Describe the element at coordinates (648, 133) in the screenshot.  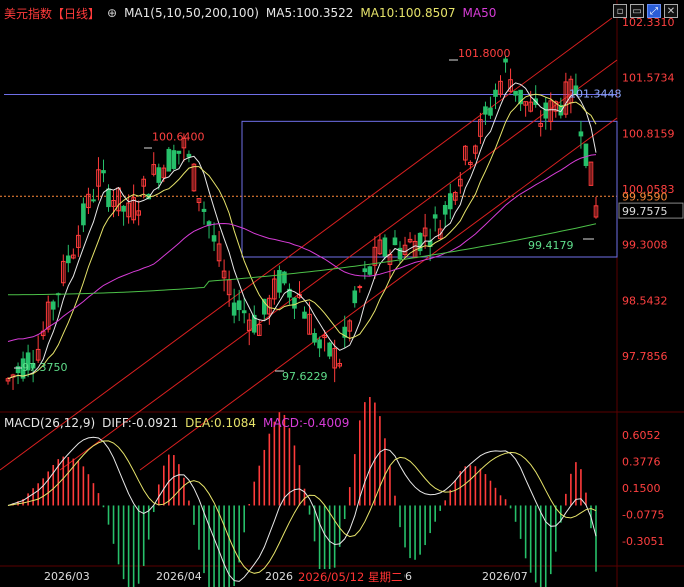
I see `price-tick-label: 100.8159` at that location.